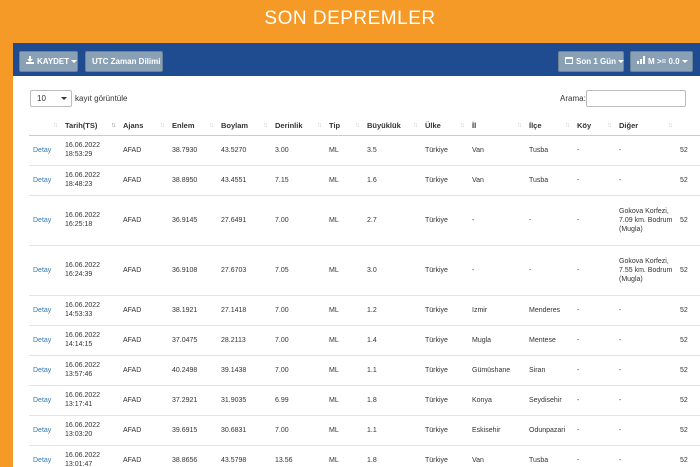 Image resolution: width=700 pixels, height=467 pixels. Describe the element at coordinates (6, 254) in the screenshot. I see `left-margin` at that location.